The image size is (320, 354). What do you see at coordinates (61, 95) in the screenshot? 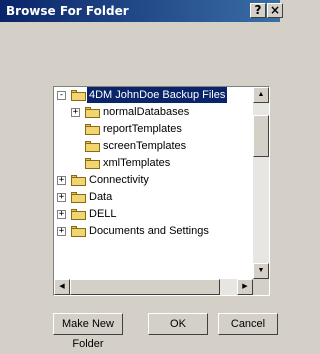
I see `collapse-icon: -` at bounding box center [61, 95].